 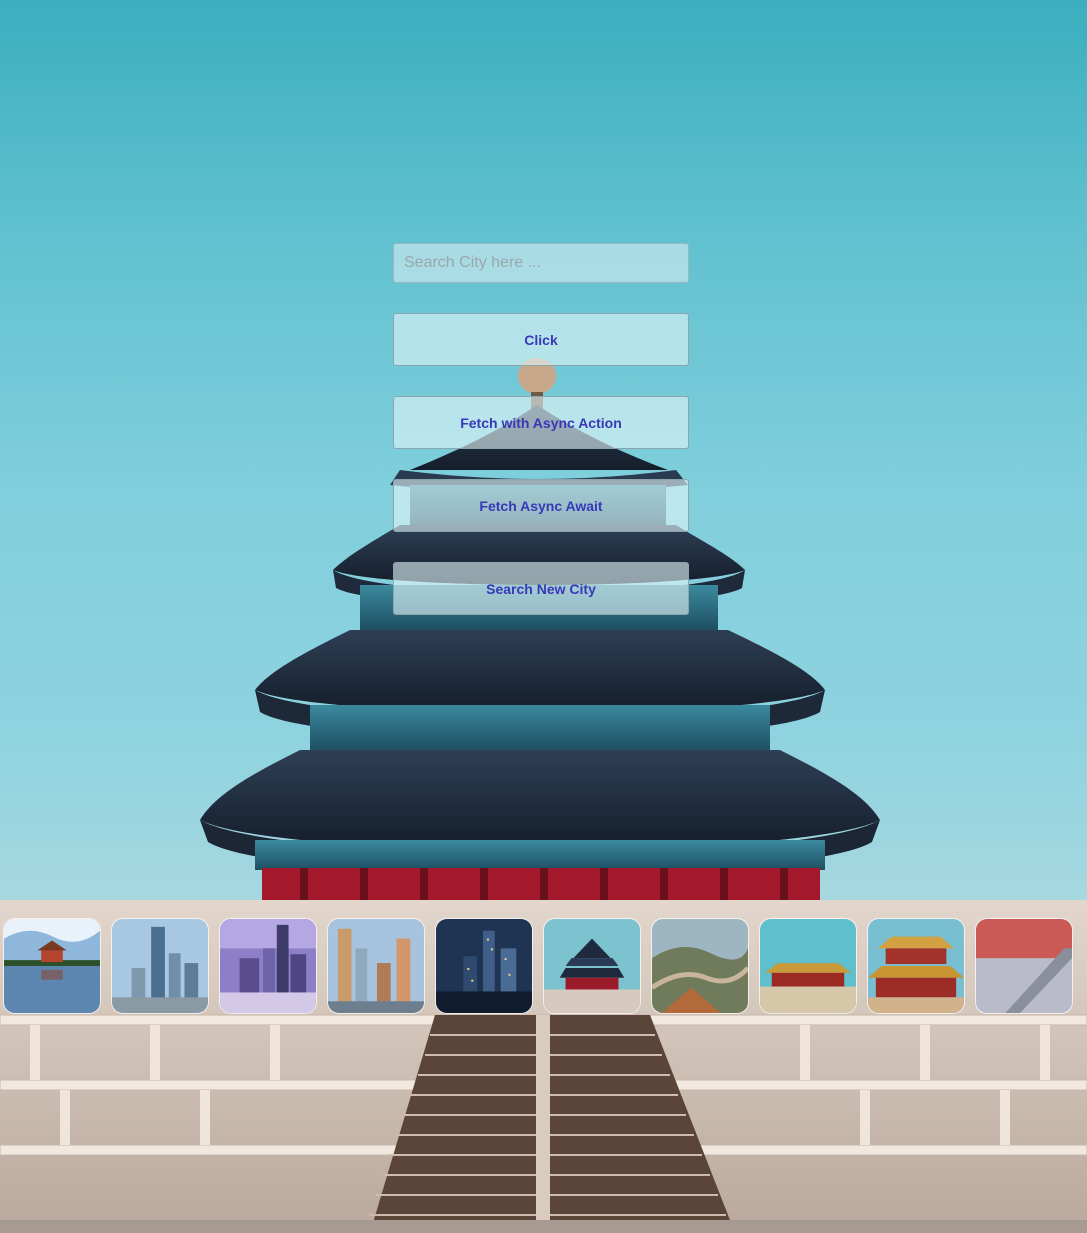 What do you see at coordinates (1024, 966) in the screenshot?
I see `thumbnail-red-wall-shadow` at bounding box center [1024, 966].